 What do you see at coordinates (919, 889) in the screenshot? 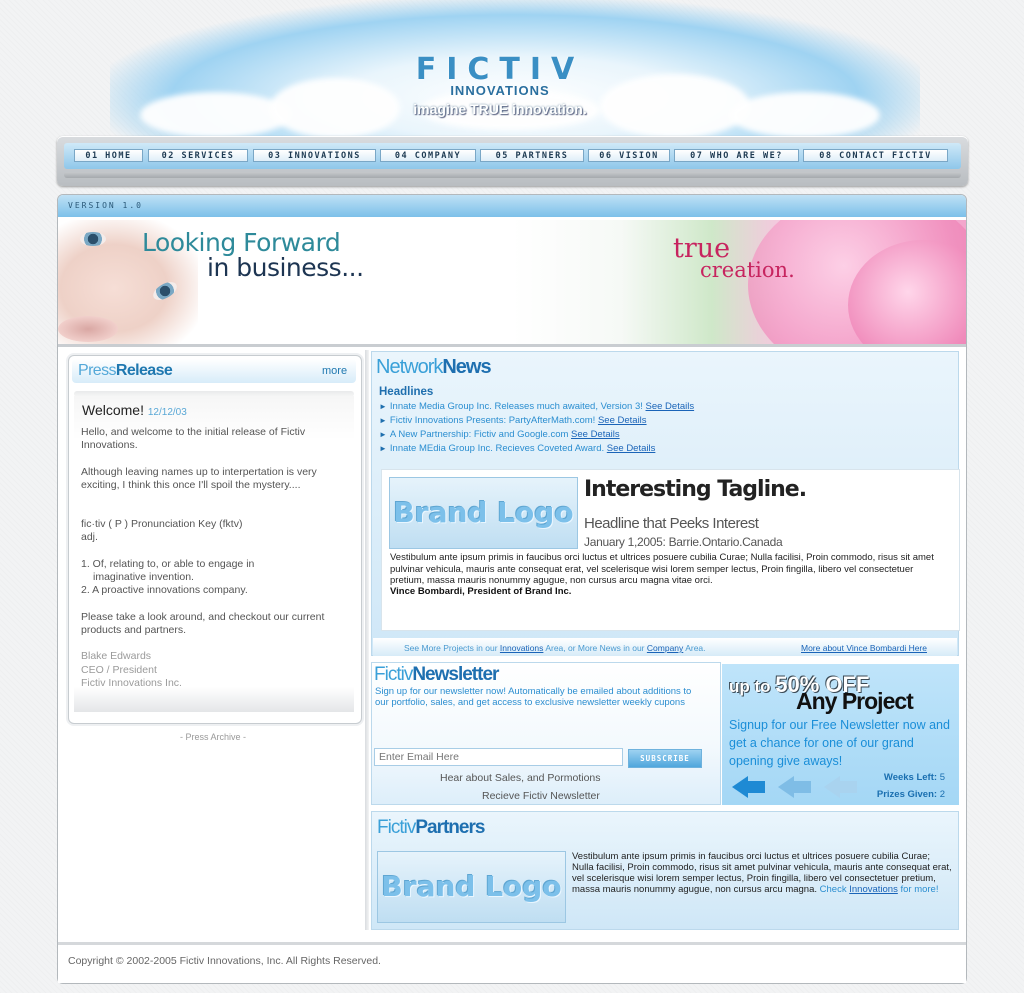
I see `partners-check-post: for more!` at bounding box center [919, 889].